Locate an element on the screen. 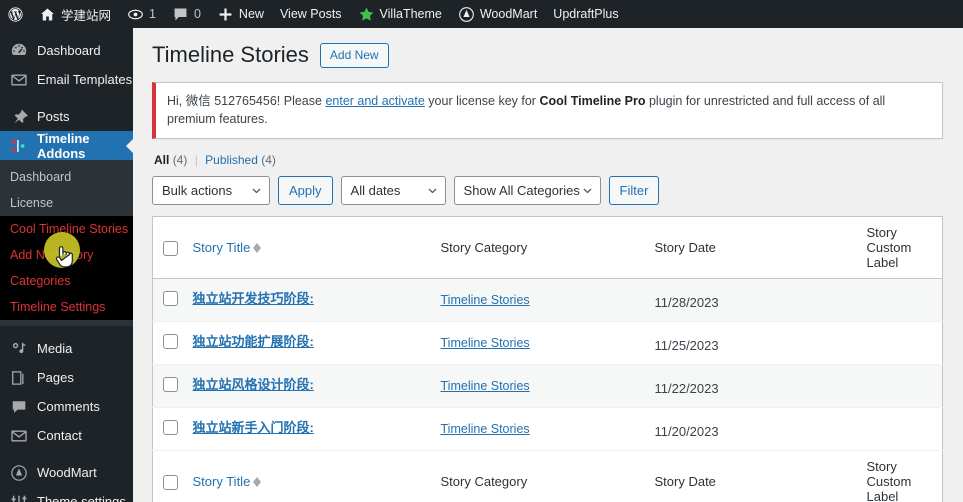 This screenshot has height=502, width=963. table-row: 独立站开发技巧阶段: Timeline Stories 11/28/2023 is located at coordinates (547, 300).